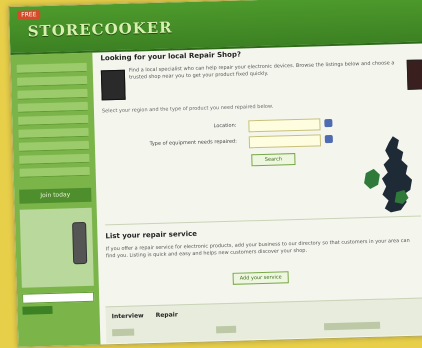 This screenshot has width=422, height=348. What do you see at coordinates (29, 15) in the screenshot?
I see `logo-tag: FREE` at bounding box center [29, 15].